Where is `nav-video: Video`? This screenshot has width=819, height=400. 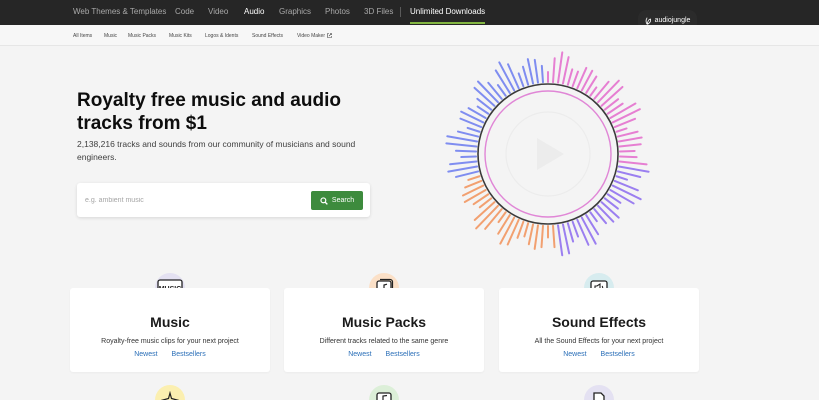
nav-video: Video is located at coordinates (218, 11).